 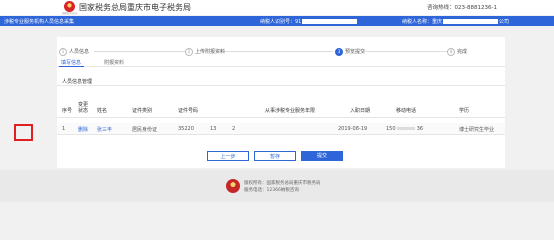 What do you see at coordinates (23, 132) in the screenshot?
I see `highlight-box` at bounding box center [23, 132].